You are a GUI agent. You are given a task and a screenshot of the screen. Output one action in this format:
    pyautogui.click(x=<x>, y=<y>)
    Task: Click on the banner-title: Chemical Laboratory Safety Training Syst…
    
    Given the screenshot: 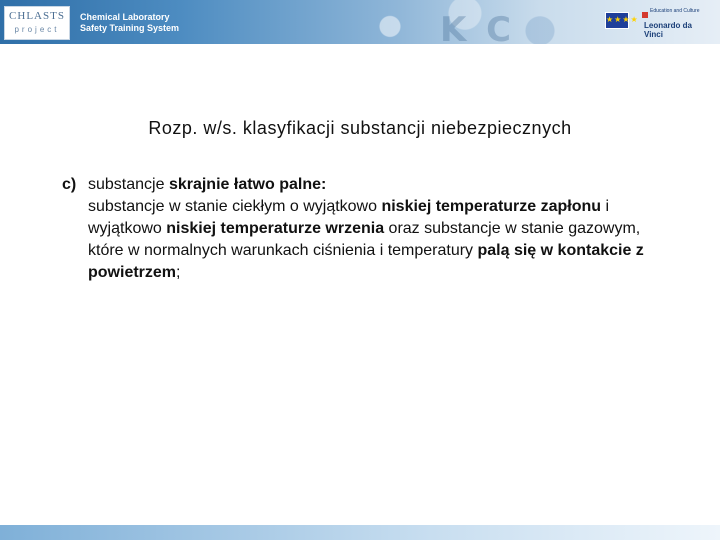 What is the action you would take?
    pyautogui.click(x=129, y=23)
    